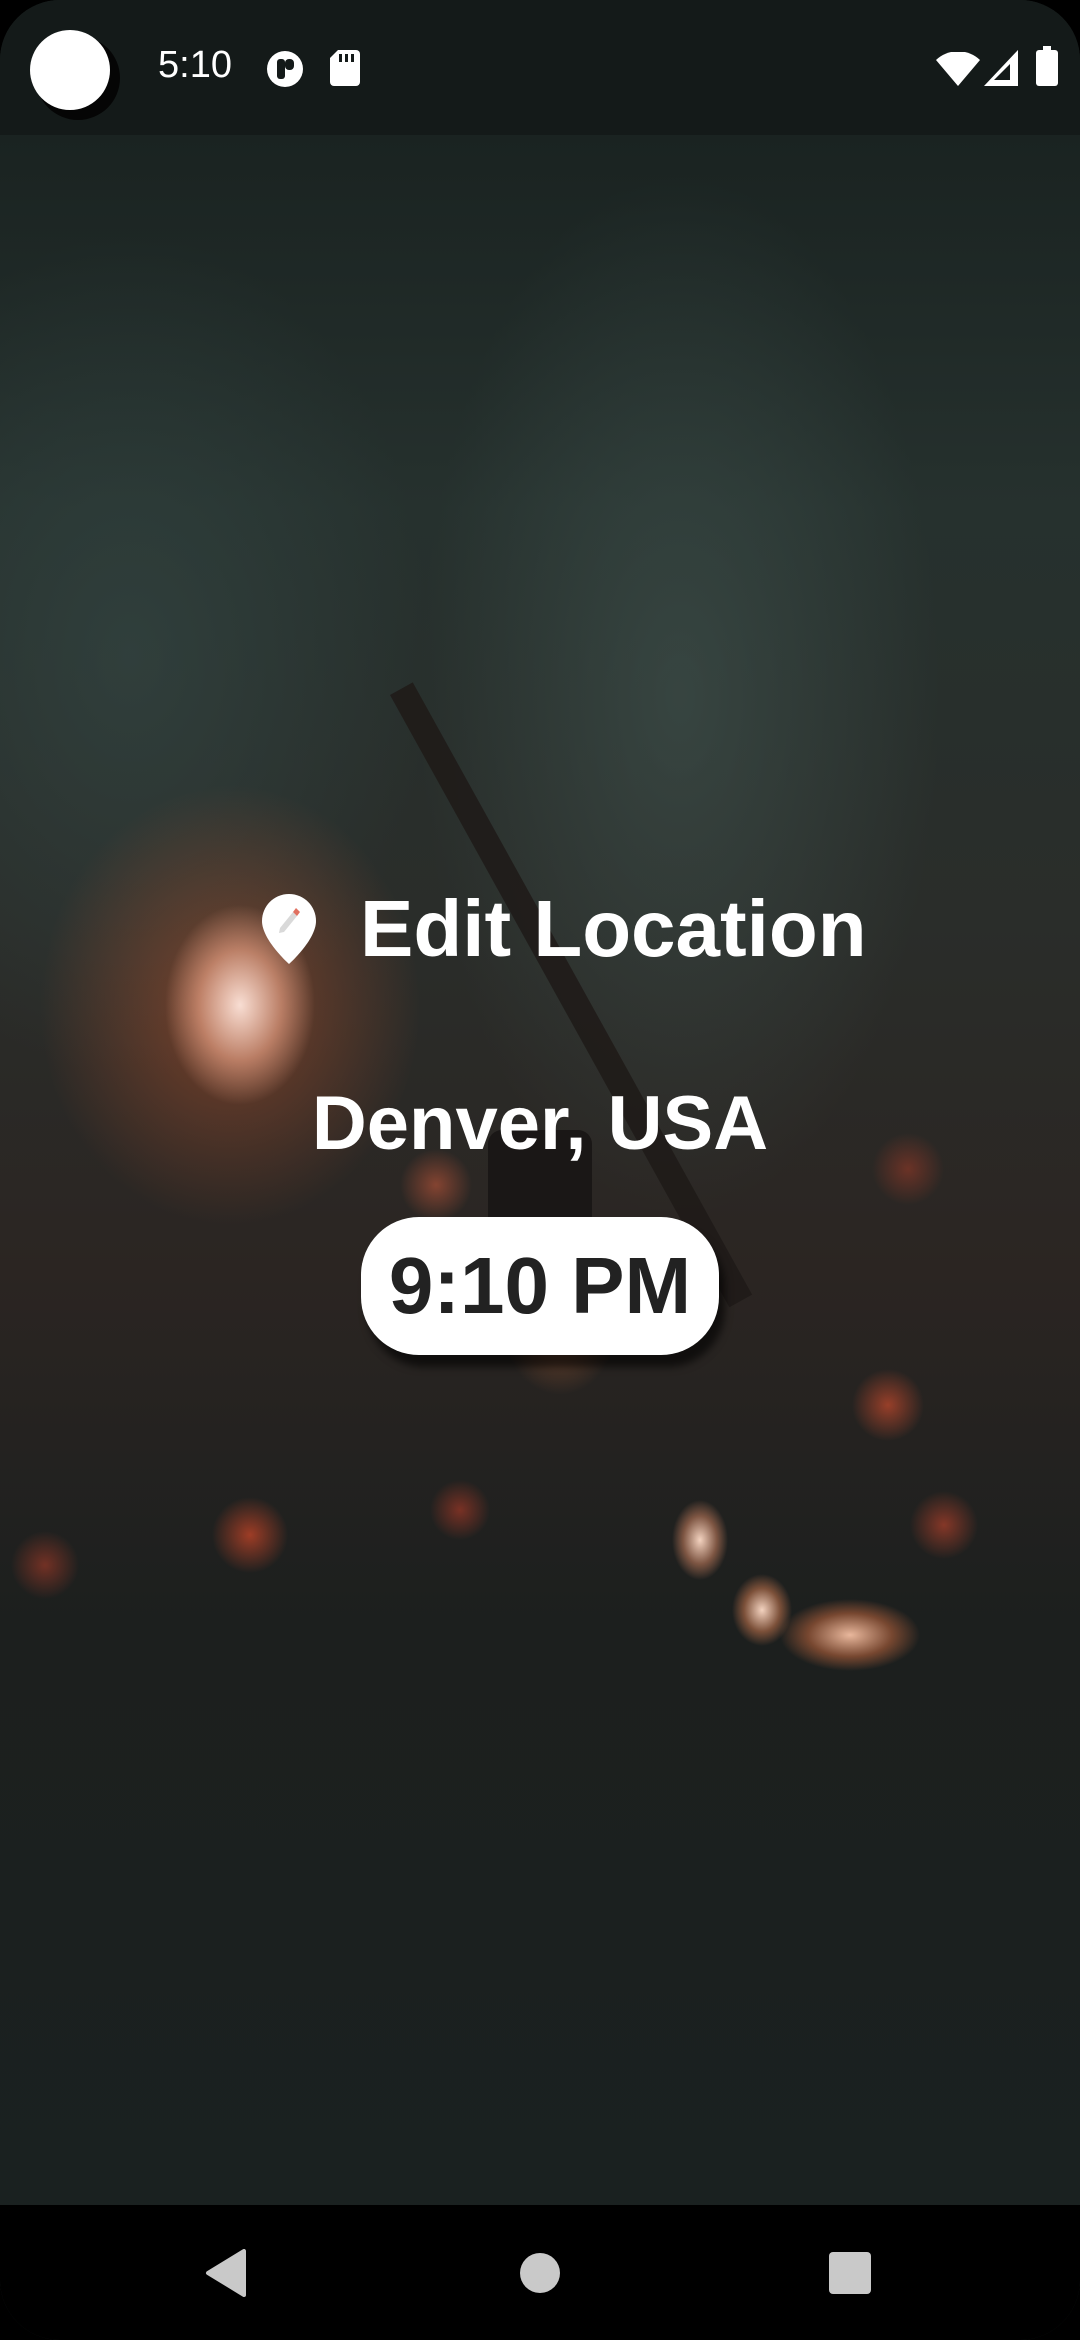 The height and width of the screenshot is (2340, 1080). I want to click on edit-location-label: Edit Location, so click(613, 928).